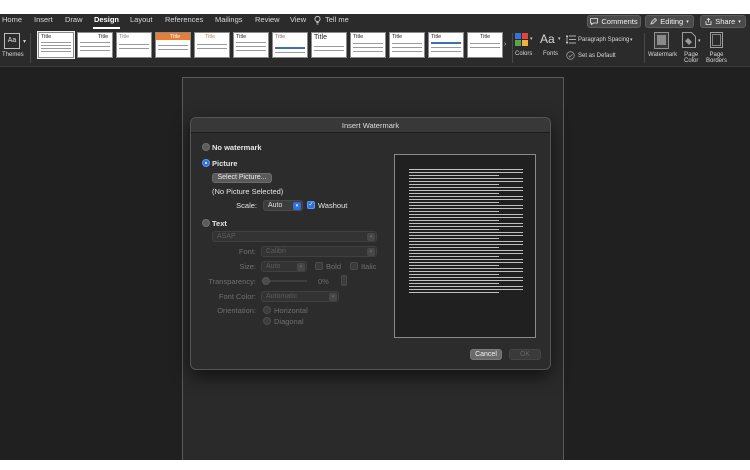 The image size is (750, 470). Describe the element at coordinates (229, 19) in the screenshot. I see `tab-mailings: Mailings` at that location.